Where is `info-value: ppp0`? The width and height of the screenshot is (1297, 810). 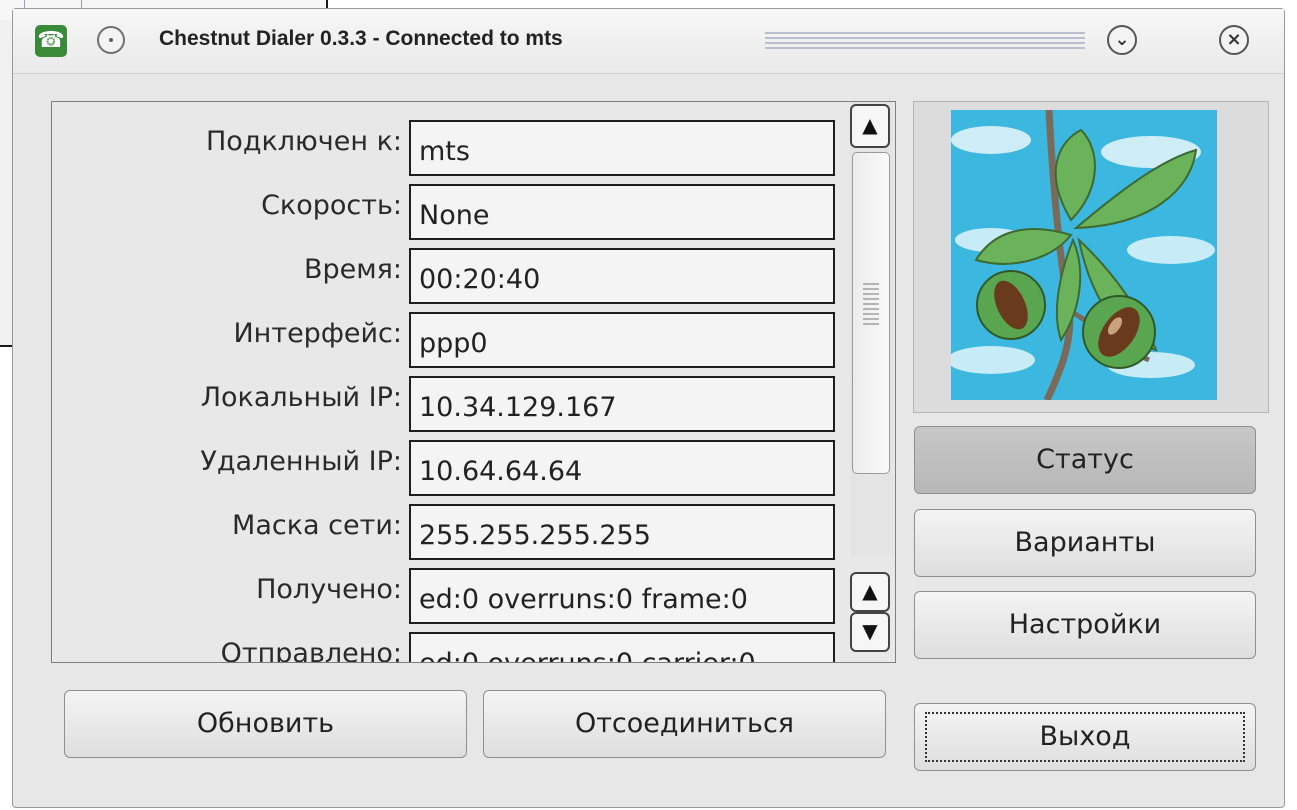 info-value: ppp0 is located at coordinates (622, 340).